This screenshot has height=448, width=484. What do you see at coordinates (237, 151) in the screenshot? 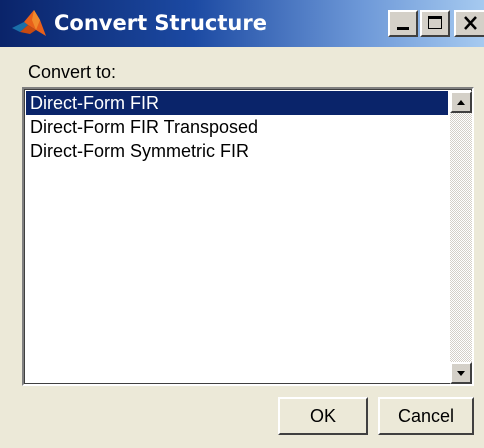
I see `list-item-direct-form-symmetric-fir: Direct-Form Symmetric FIR` at bounding box center [237, 151].